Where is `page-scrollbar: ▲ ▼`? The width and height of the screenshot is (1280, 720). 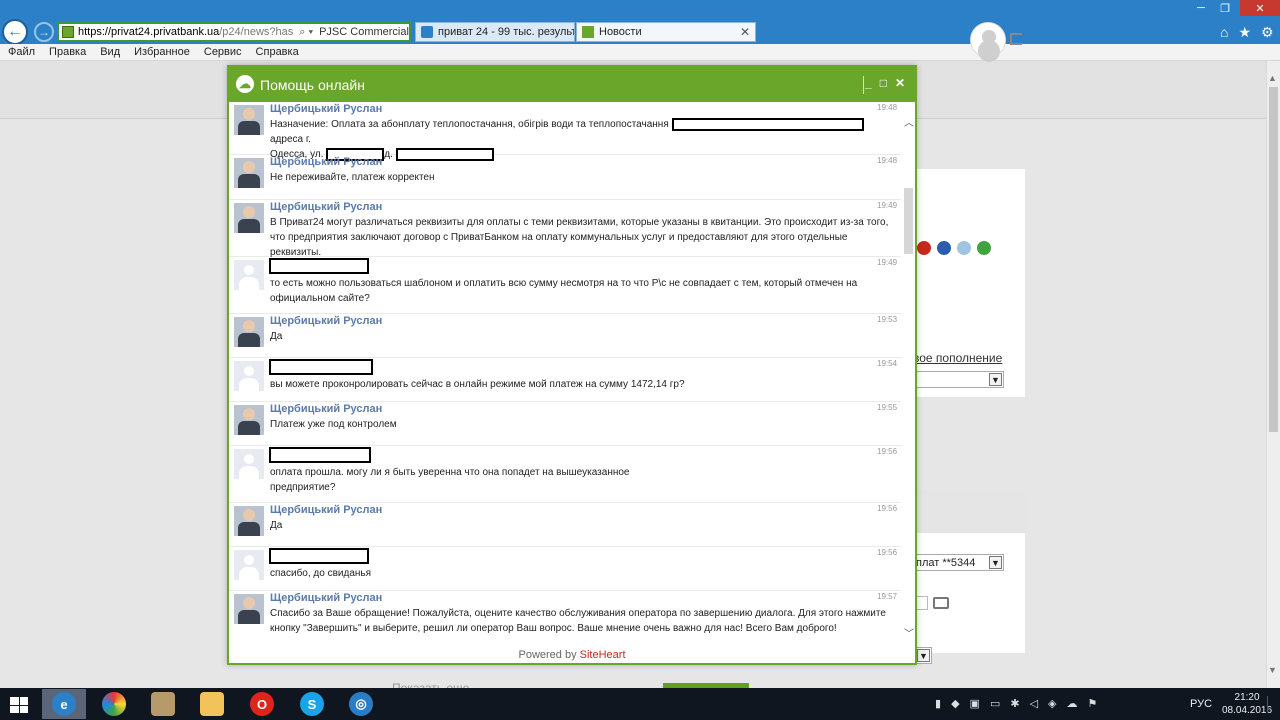
page-scrollbar: ▲ ▼ is located at coordinates (1273, 374).